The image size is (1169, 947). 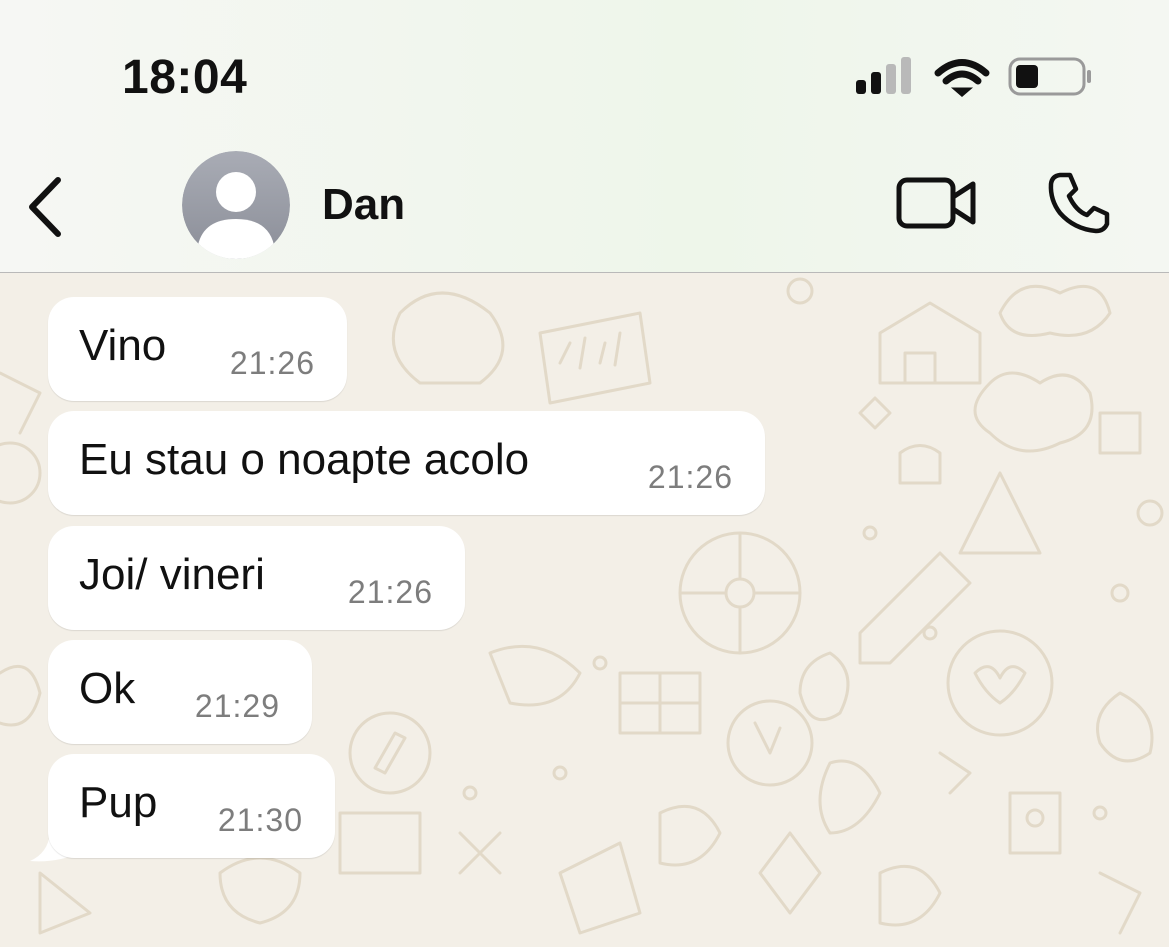 I want to click on wifi-icon, so click(x=962, y=78).